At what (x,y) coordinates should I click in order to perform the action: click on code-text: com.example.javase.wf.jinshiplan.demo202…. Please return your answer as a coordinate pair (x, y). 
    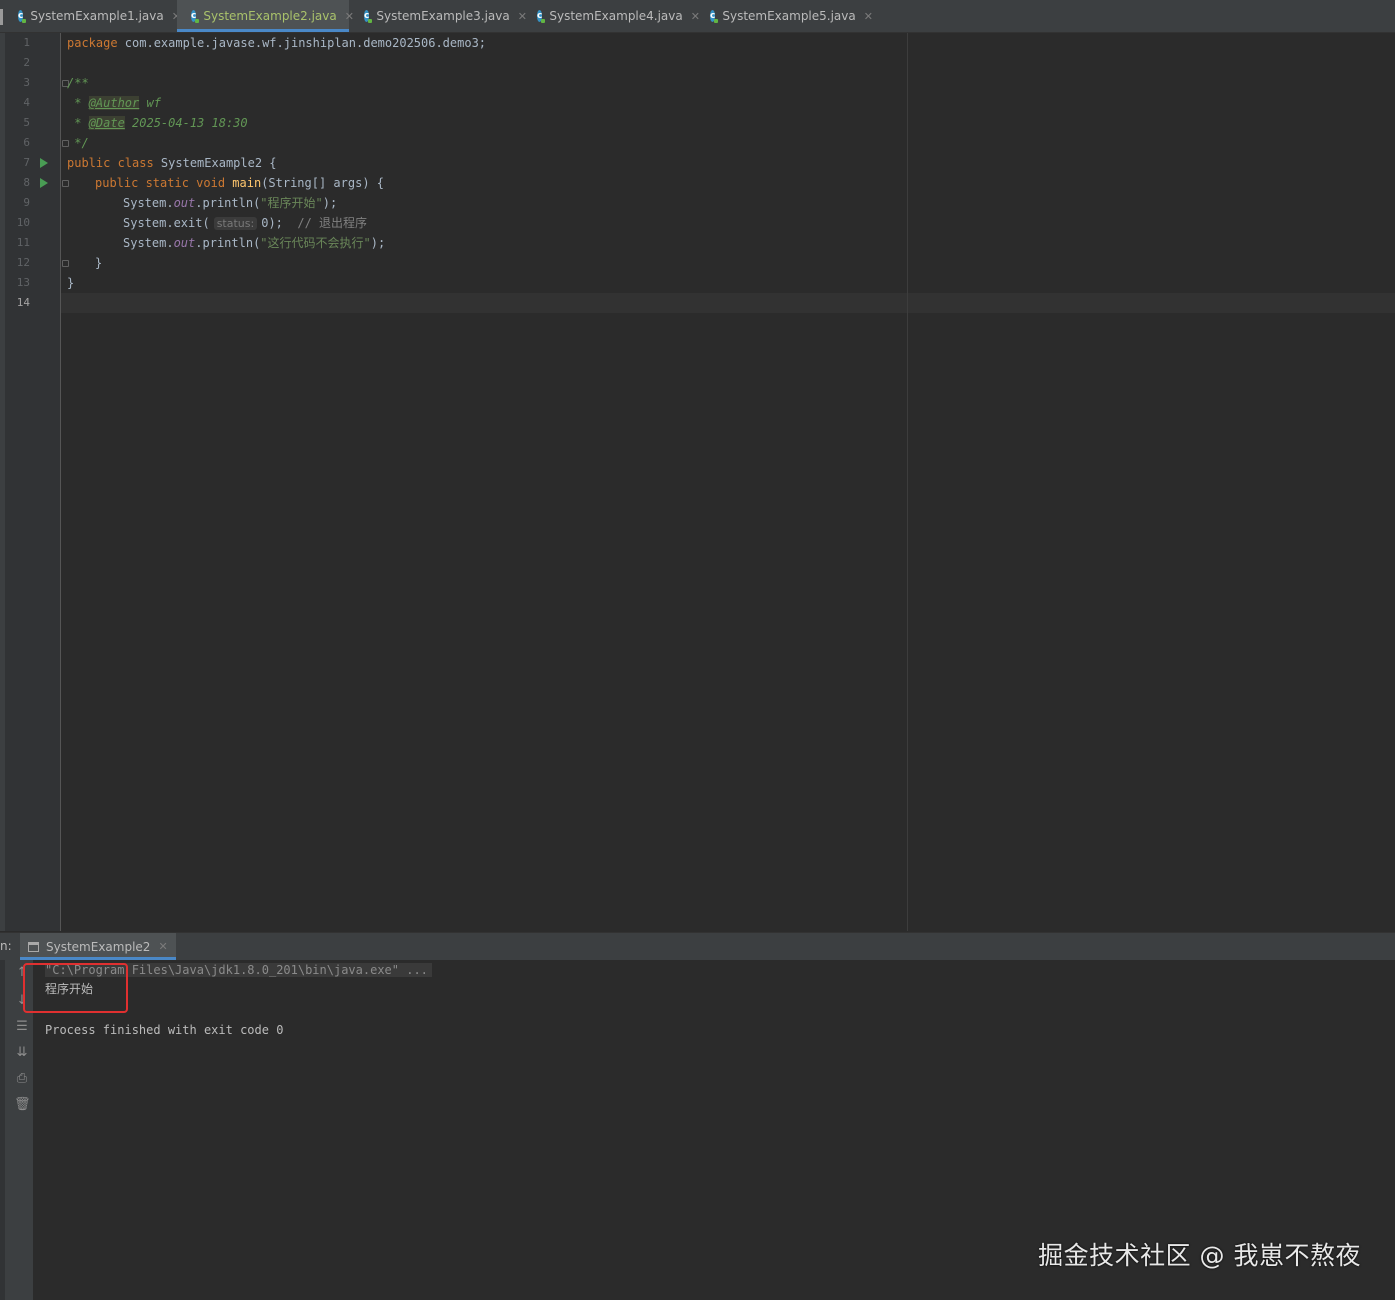
    Looking at the image, I should click on (302, 43).